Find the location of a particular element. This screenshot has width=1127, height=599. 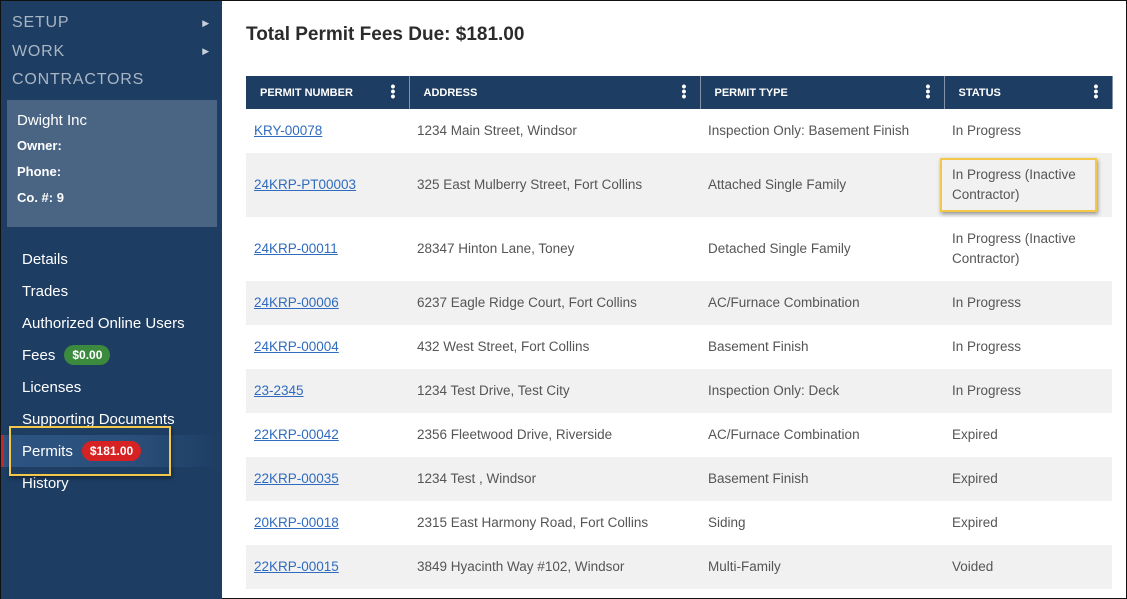

sidebar-item-label: Authorized Online Users is located at coordinates (103, 323).